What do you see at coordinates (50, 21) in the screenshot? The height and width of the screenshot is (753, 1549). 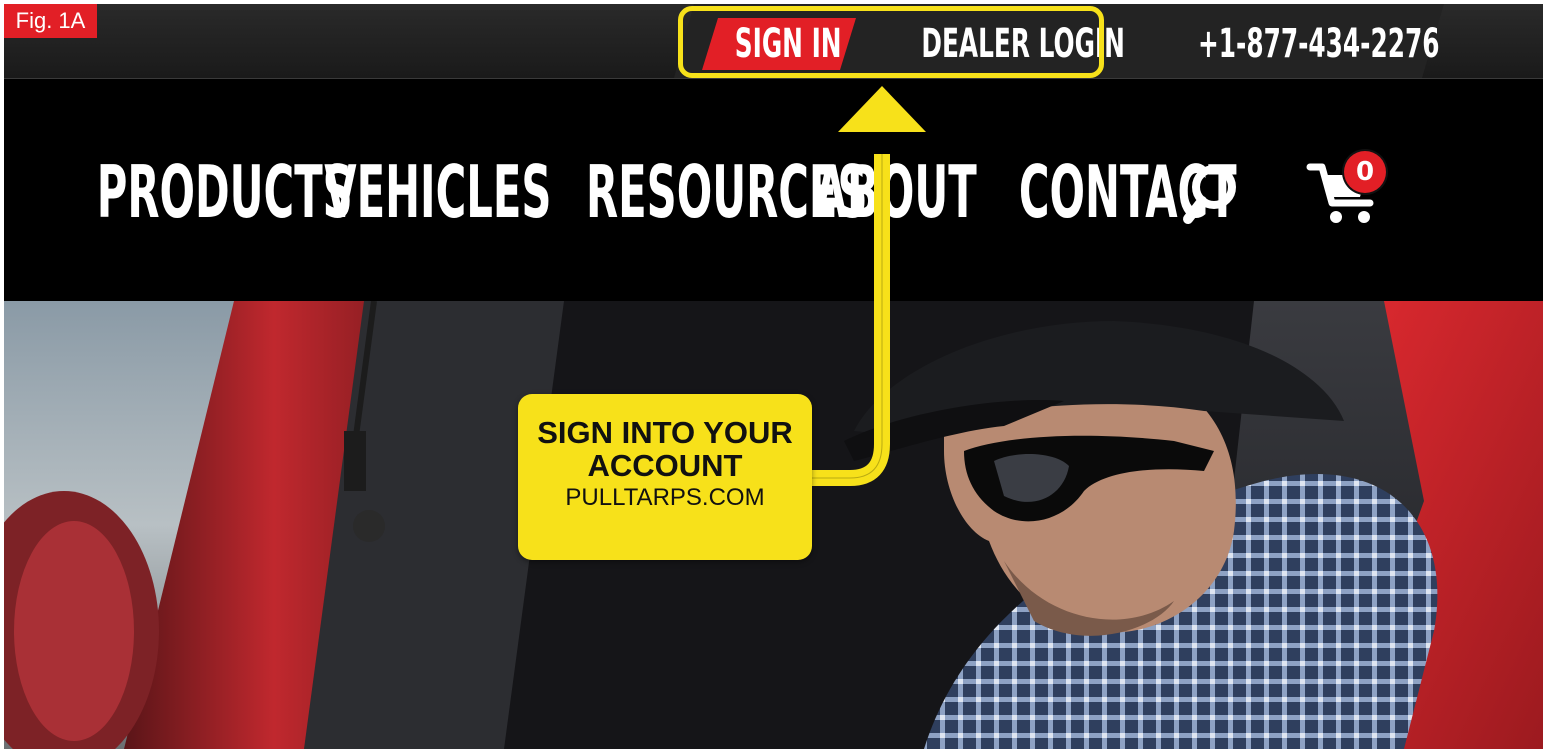 I see `figure-label: Fig. 1A` at bounding box center [50, 21].